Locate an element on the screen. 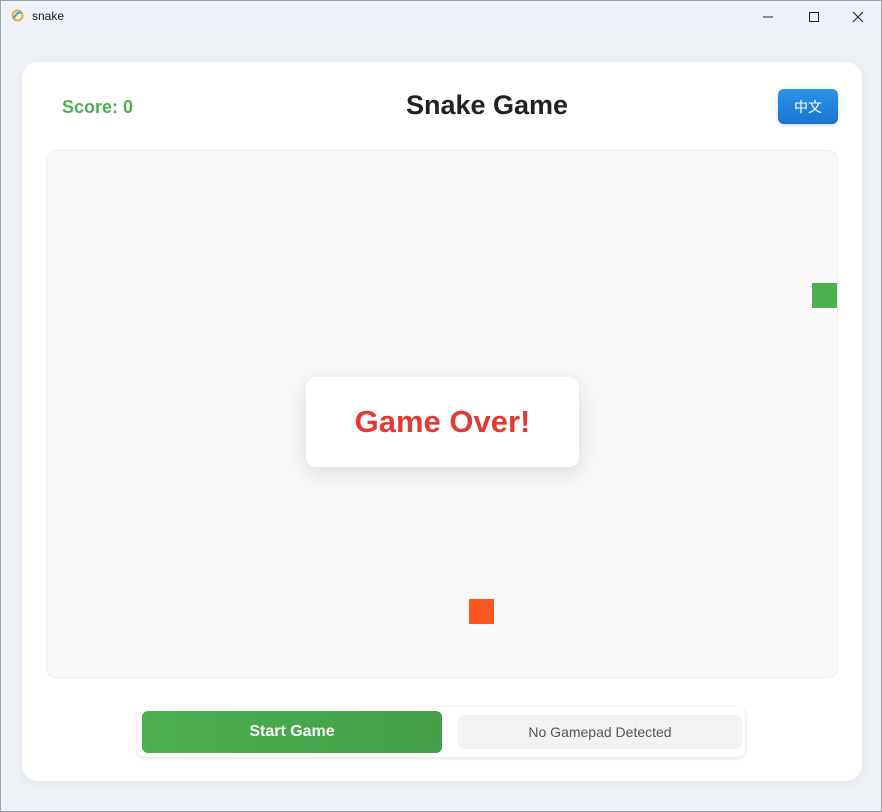 The height and width of the screenshot is (812, 882). game-over-overlay: Game Over! is located at coordinates (442, 422).